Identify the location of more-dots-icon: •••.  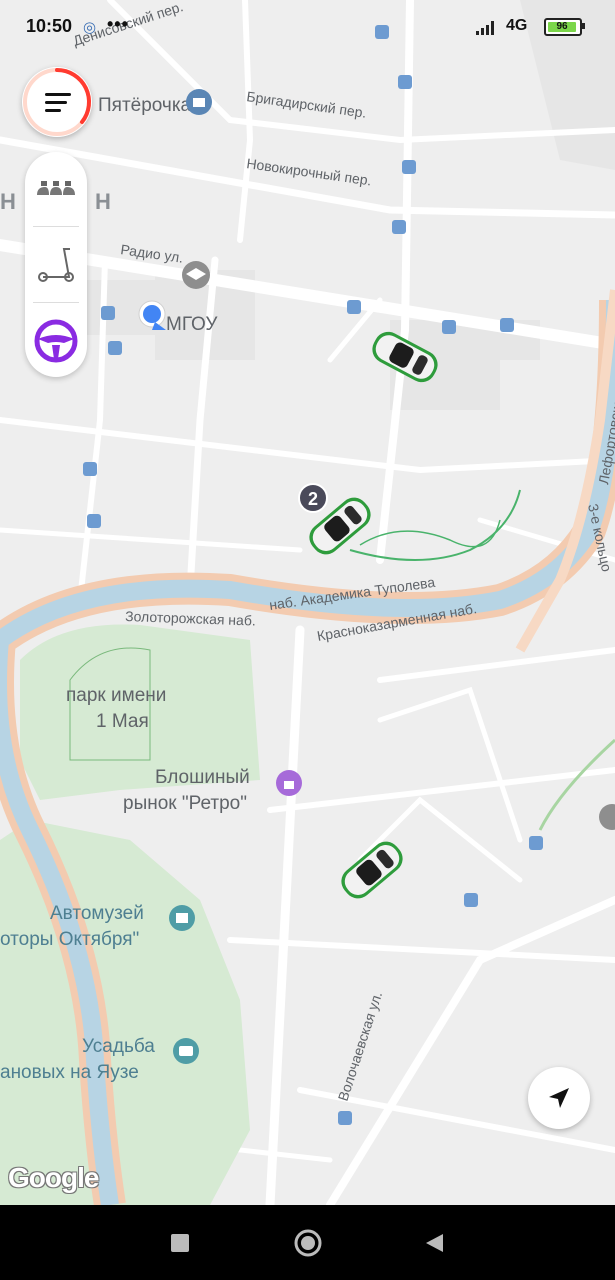
(118, 24).